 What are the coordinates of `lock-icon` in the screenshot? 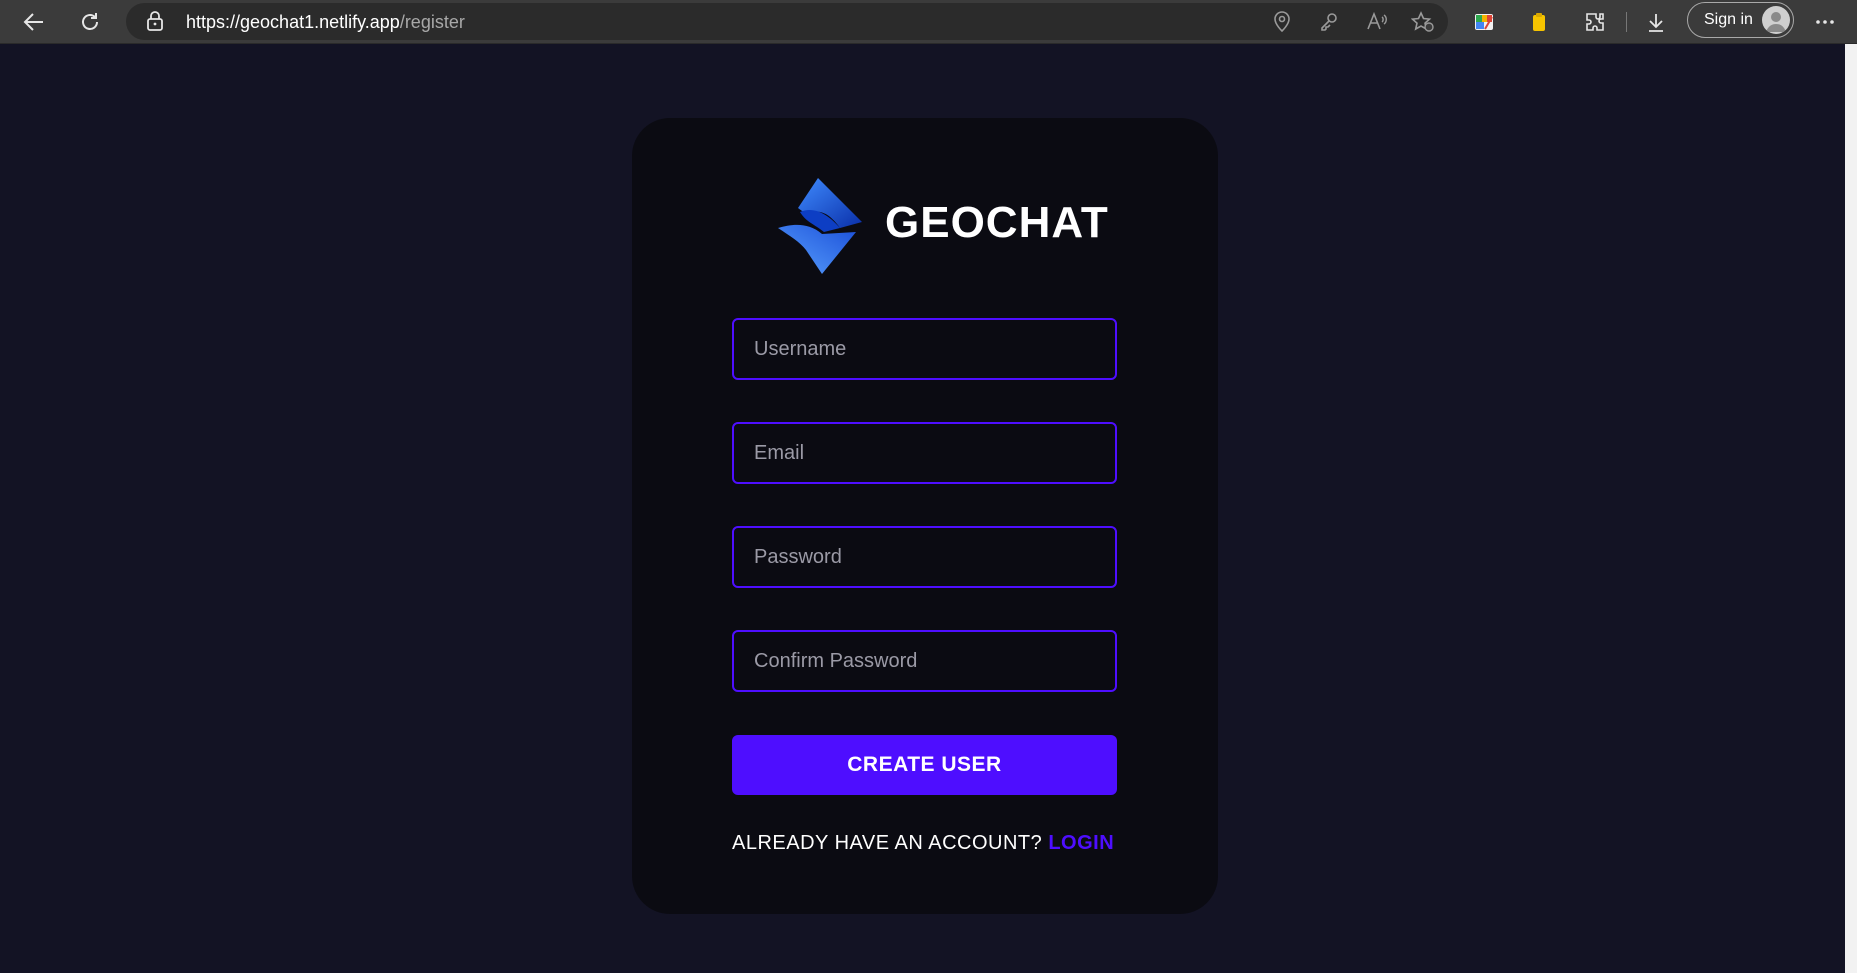 It's located at (155, 23).